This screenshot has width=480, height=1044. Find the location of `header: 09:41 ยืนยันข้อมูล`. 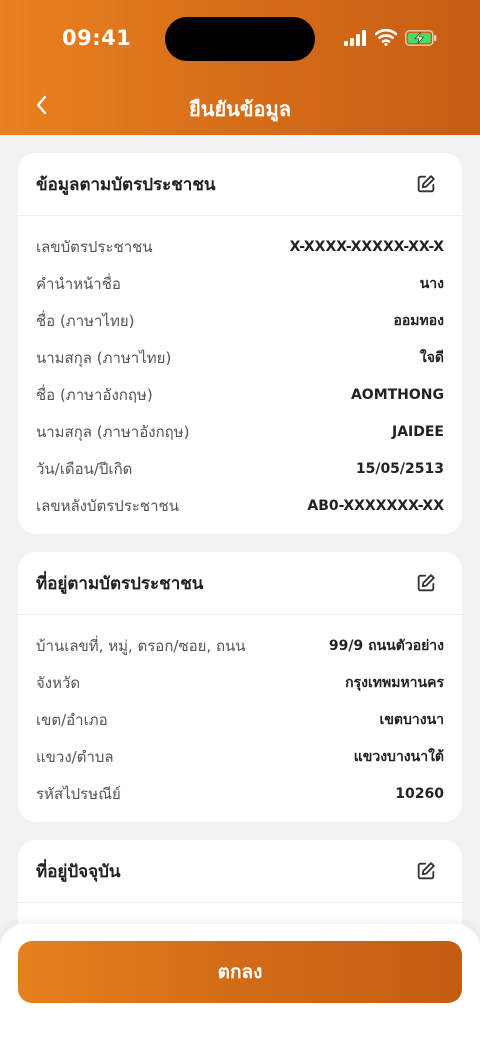

header: 09:41 ยืนยันข้อมูล is located at coordinates (240, 67).